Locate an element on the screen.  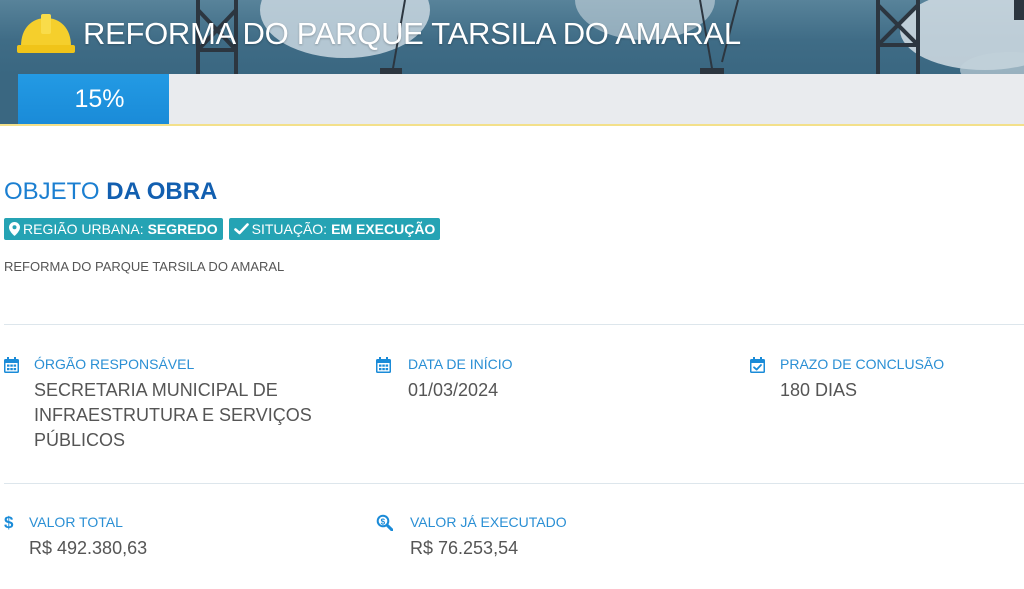
map-marker-icon is located at coordinates (14, 229).